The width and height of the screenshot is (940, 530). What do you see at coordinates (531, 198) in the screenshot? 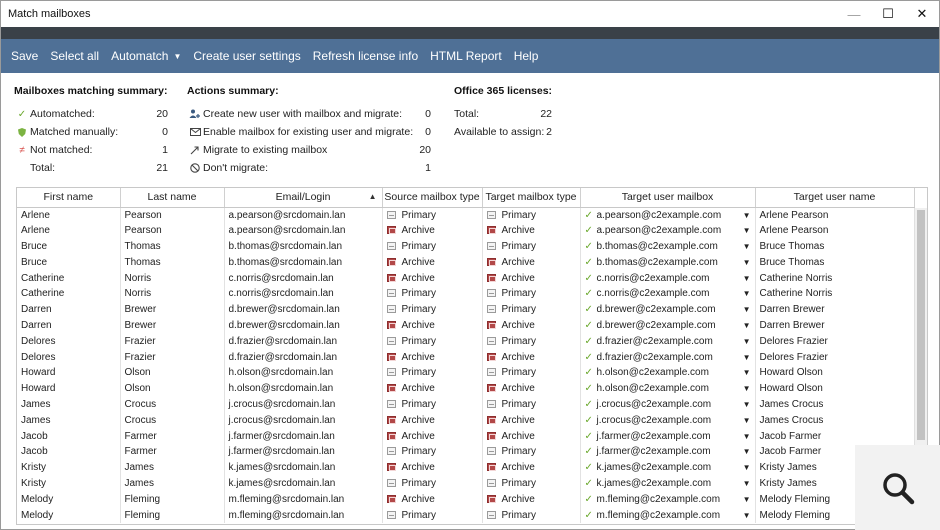
I see `column-header-target-type: Target mailbox type` at bounding box center [531, 198].